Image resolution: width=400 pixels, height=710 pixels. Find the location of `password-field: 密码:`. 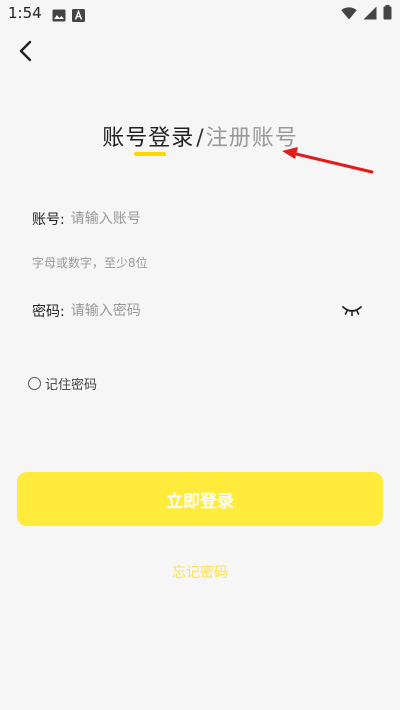

password-field: 密码: is located at coordinates (176, 311).